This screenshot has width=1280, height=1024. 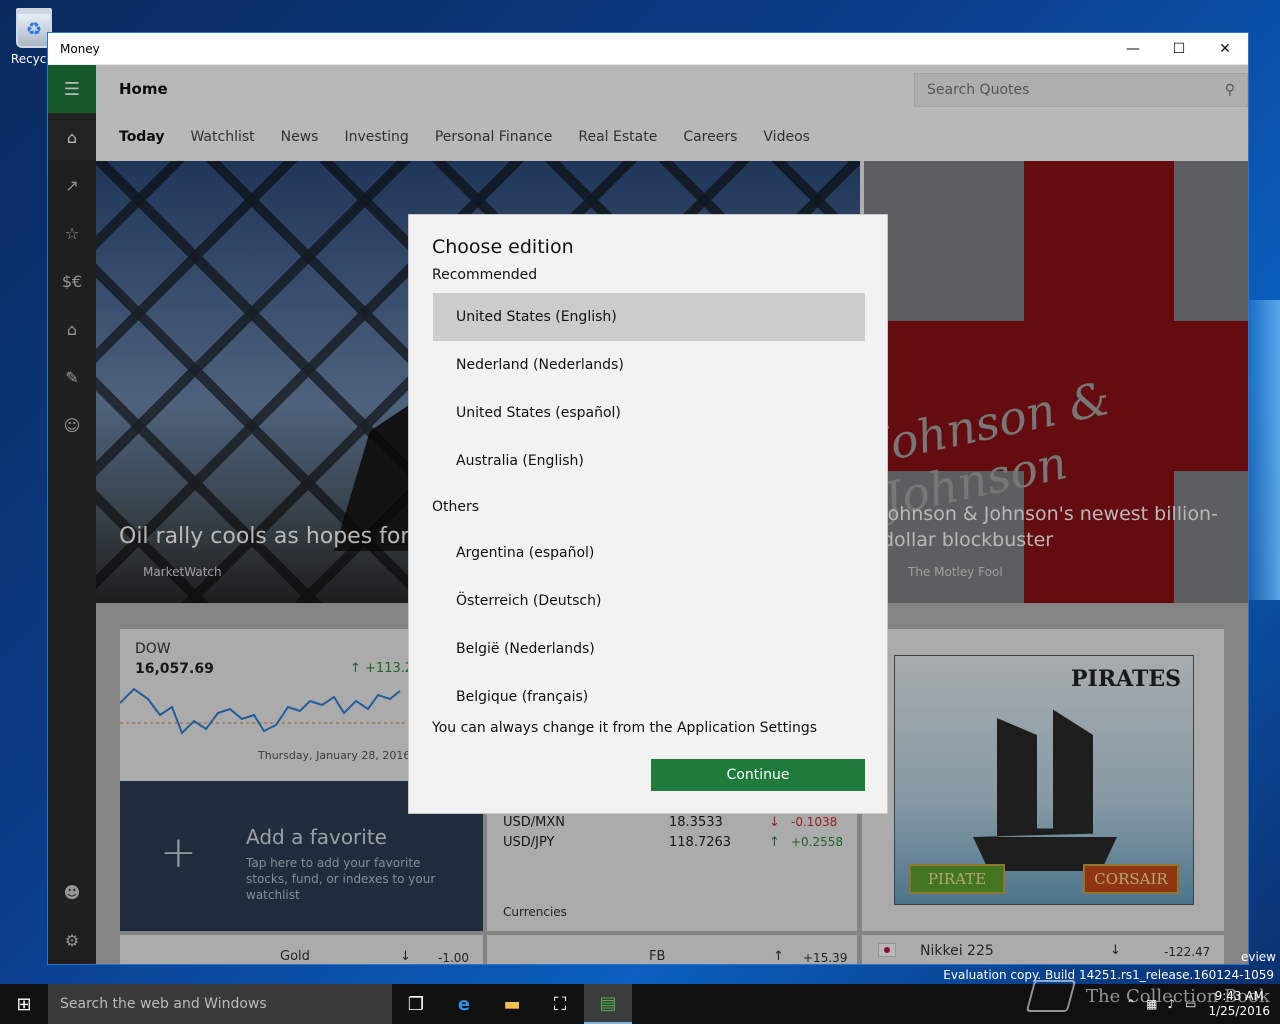 I want to click on edition-option: Österreich (Deutsch), so click(x=649, y=601).